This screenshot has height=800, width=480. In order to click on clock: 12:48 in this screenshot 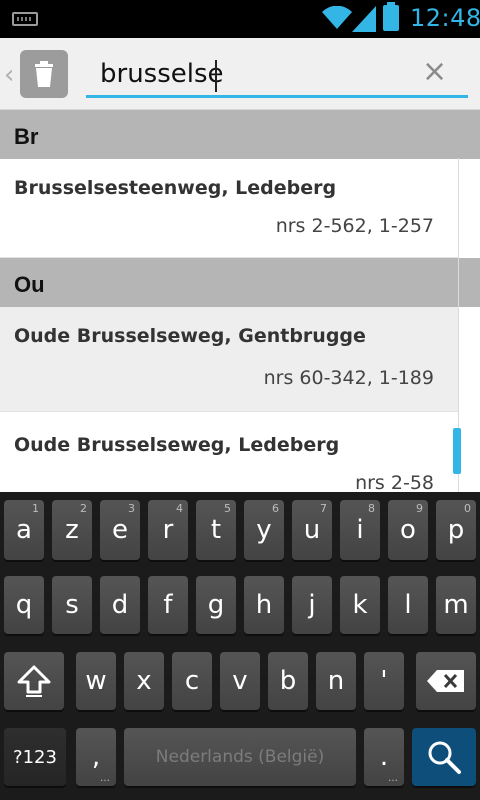, I will do `click(445, 18)`.